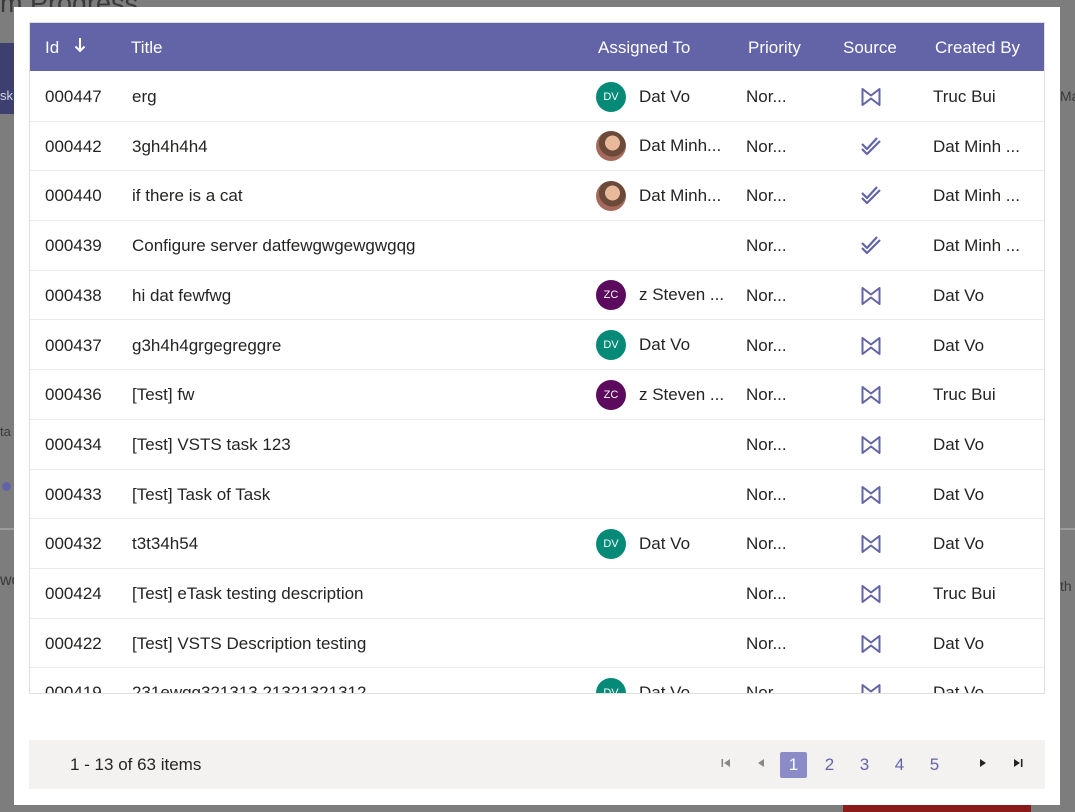 The height and width of the screenshot is (812, 1075). What do you see at coordinates (357, 543) in the screenshot?
I see `cell-title: t3t34h54` at bounding box center [357, 543].